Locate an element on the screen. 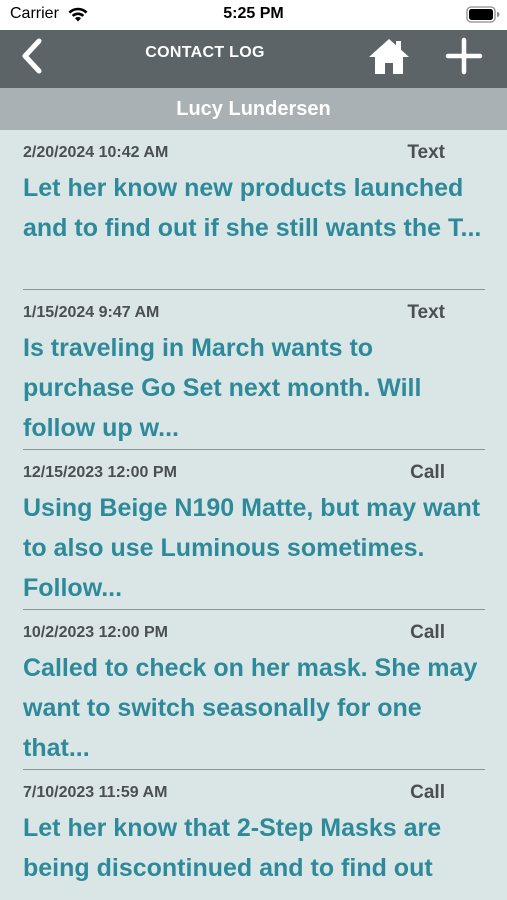 Image resolution: width=507 pixels, height=900 pixels. battery-icon is located at coordinates (483, 14).